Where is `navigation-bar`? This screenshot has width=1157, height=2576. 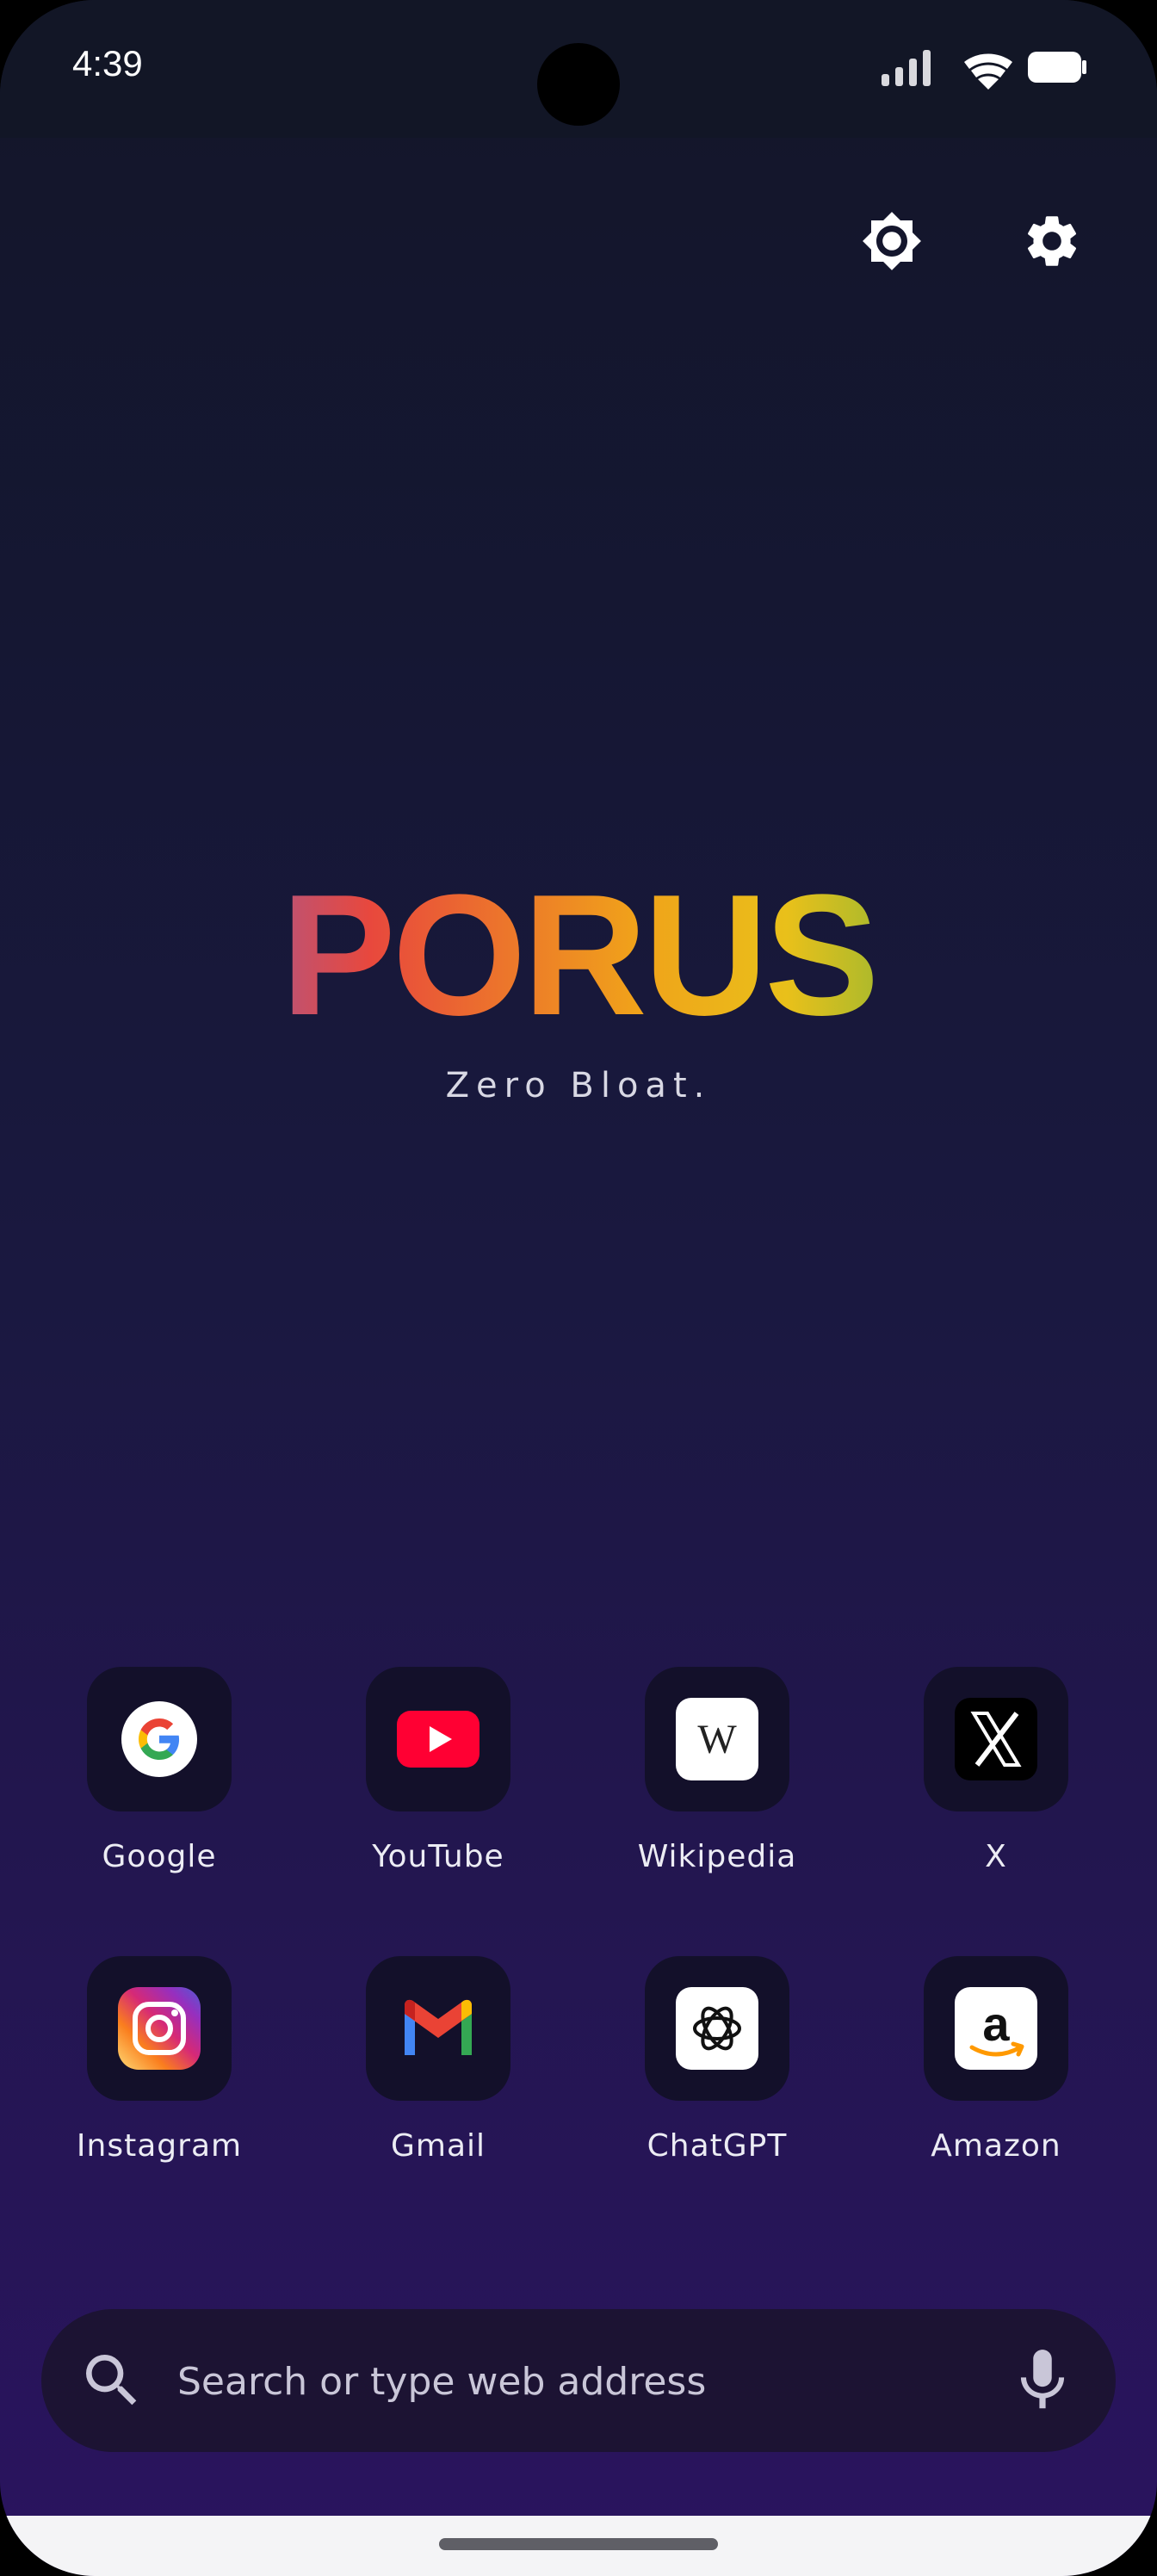
navigation-bar is located at coordinates (579, 2546).